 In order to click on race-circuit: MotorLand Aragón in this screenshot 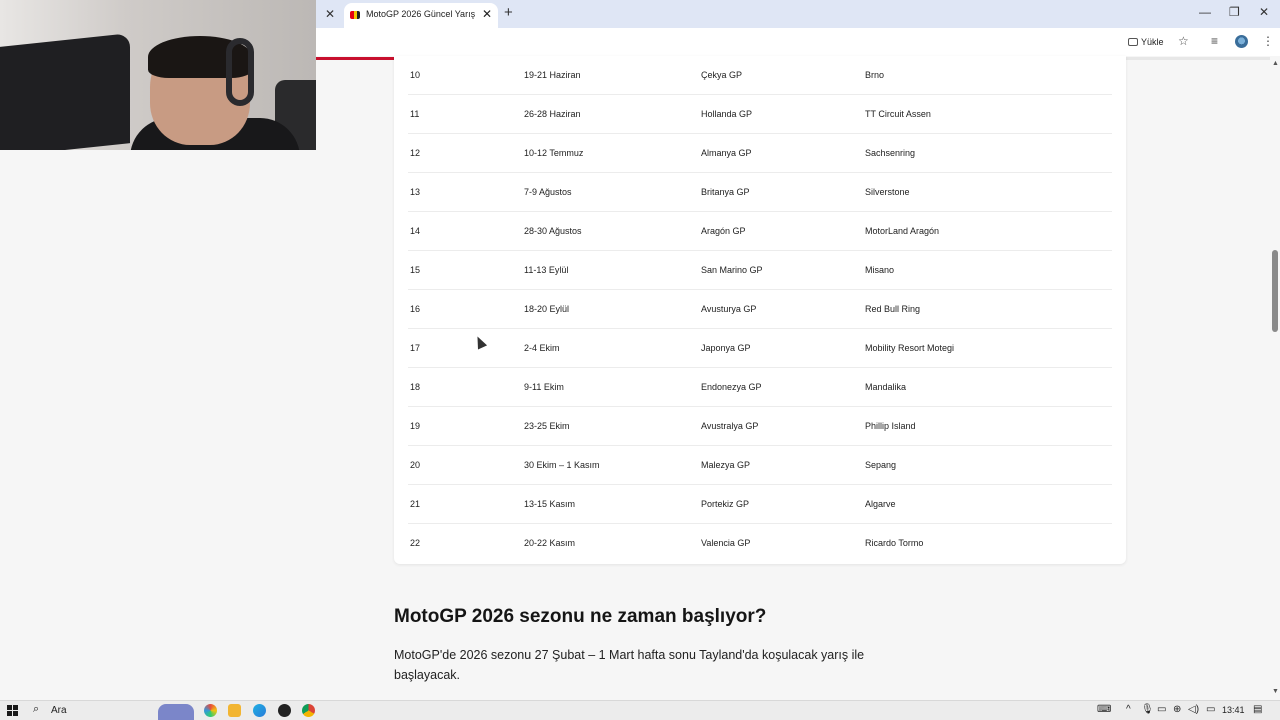, I will do `click(902, 231)`.